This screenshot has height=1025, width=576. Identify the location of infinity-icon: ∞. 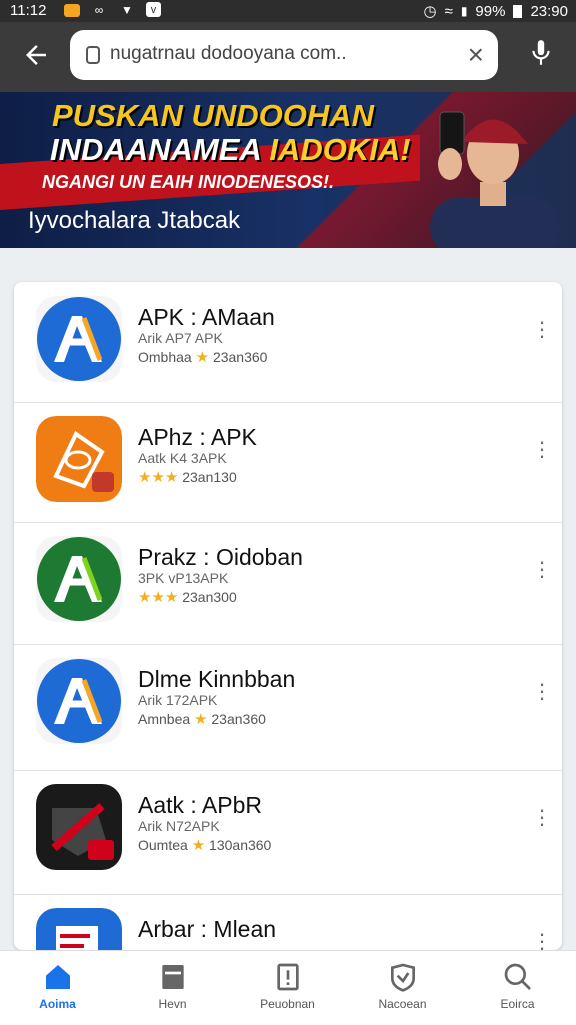
(99, 10).